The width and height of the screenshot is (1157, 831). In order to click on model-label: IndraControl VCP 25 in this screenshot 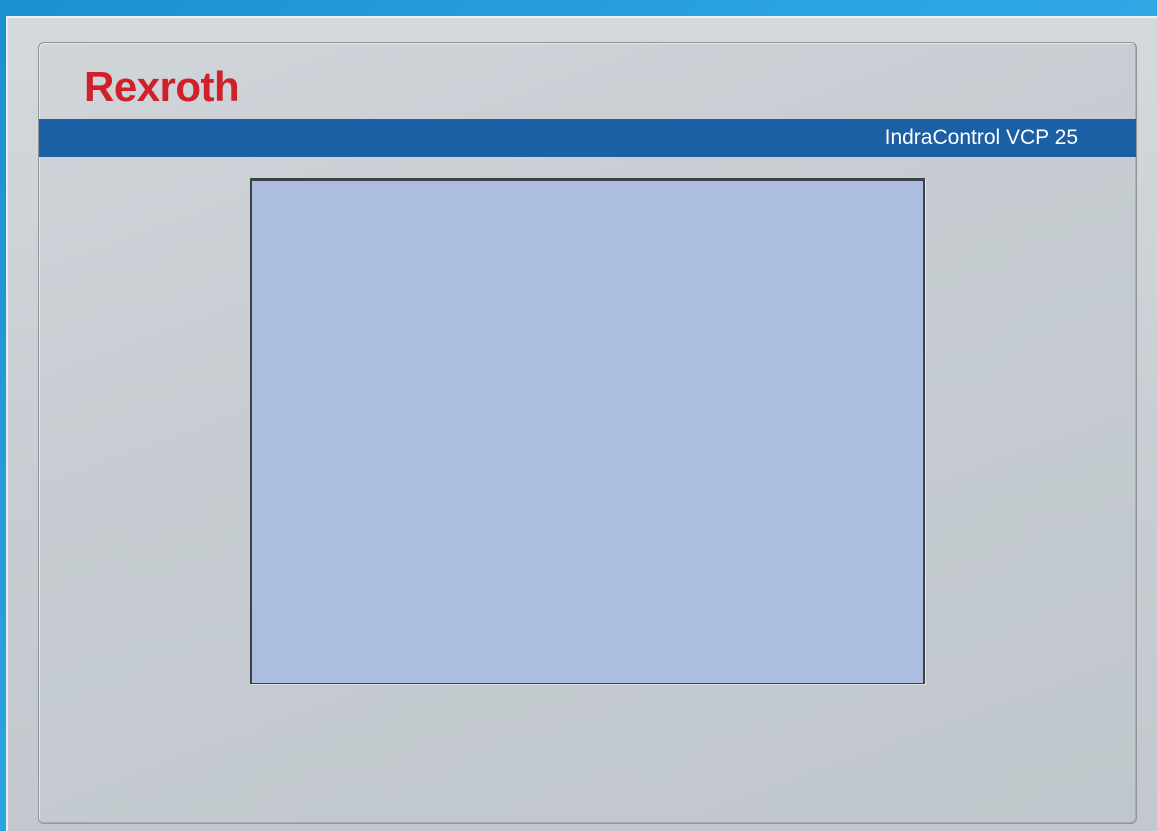, I will do `click(981, 137)`.